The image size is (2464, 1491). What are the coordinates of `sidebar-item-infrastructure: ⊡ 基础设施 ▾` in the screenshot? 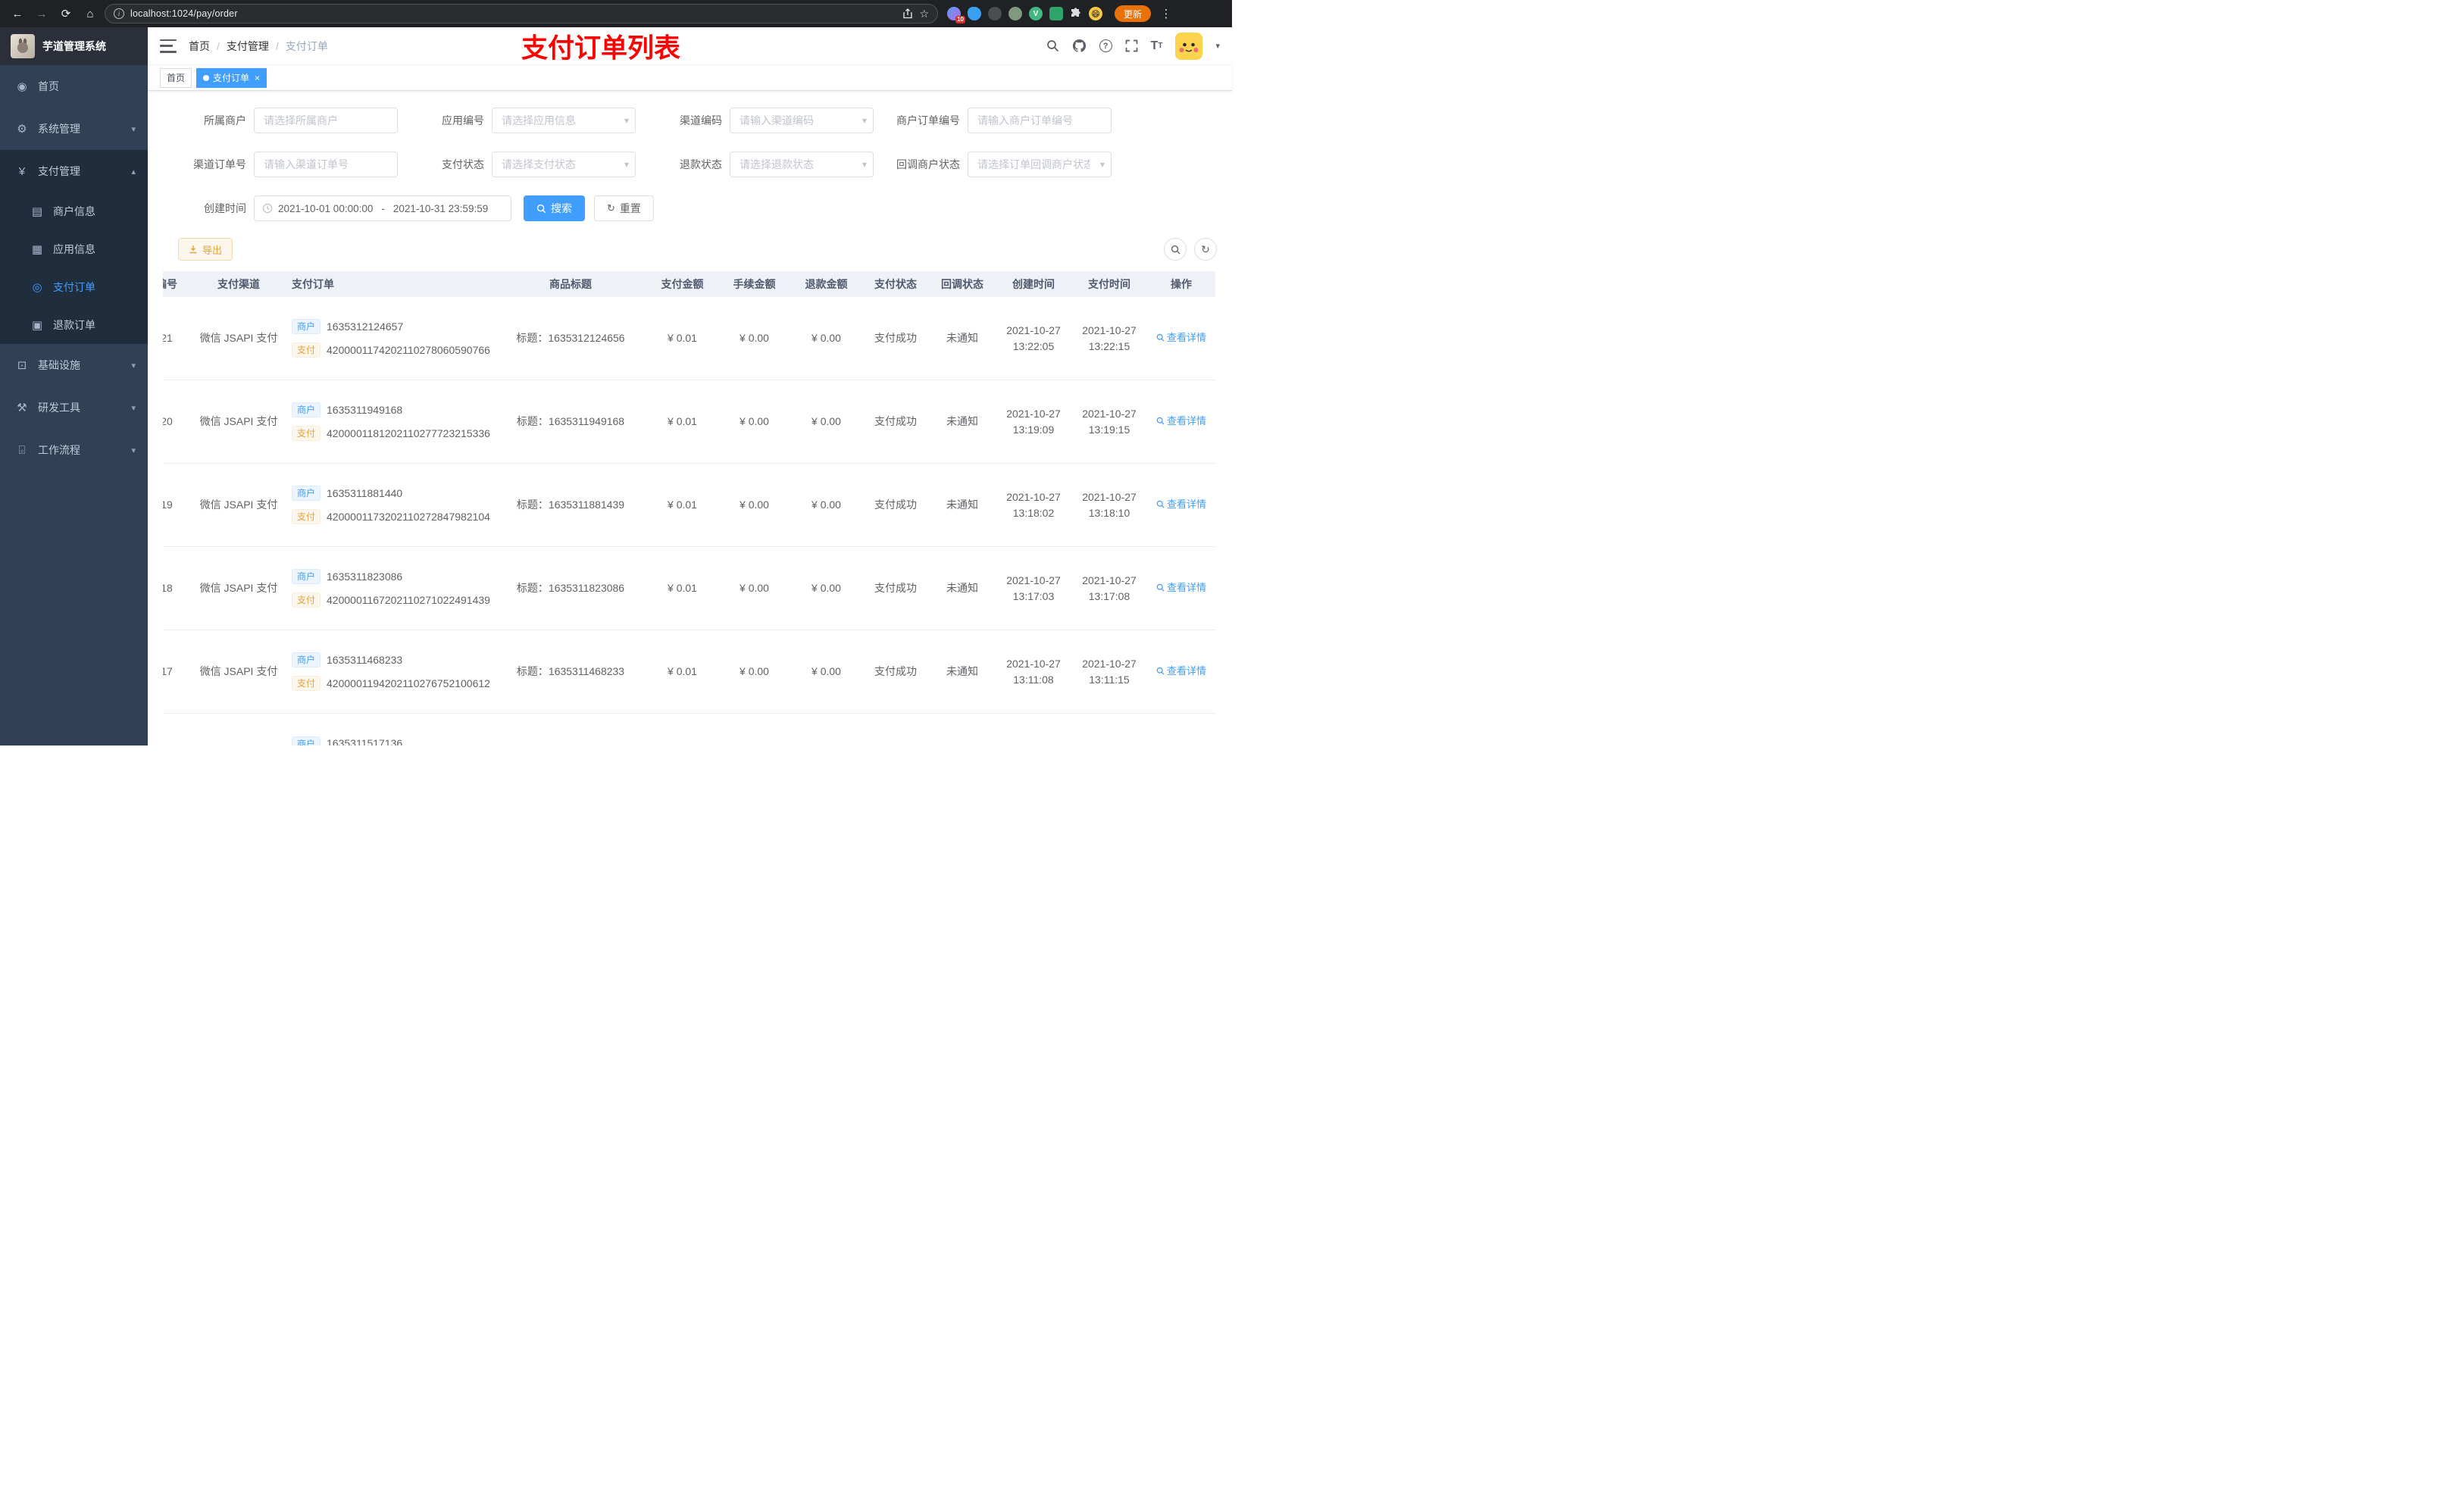 It's located at (74, 365).